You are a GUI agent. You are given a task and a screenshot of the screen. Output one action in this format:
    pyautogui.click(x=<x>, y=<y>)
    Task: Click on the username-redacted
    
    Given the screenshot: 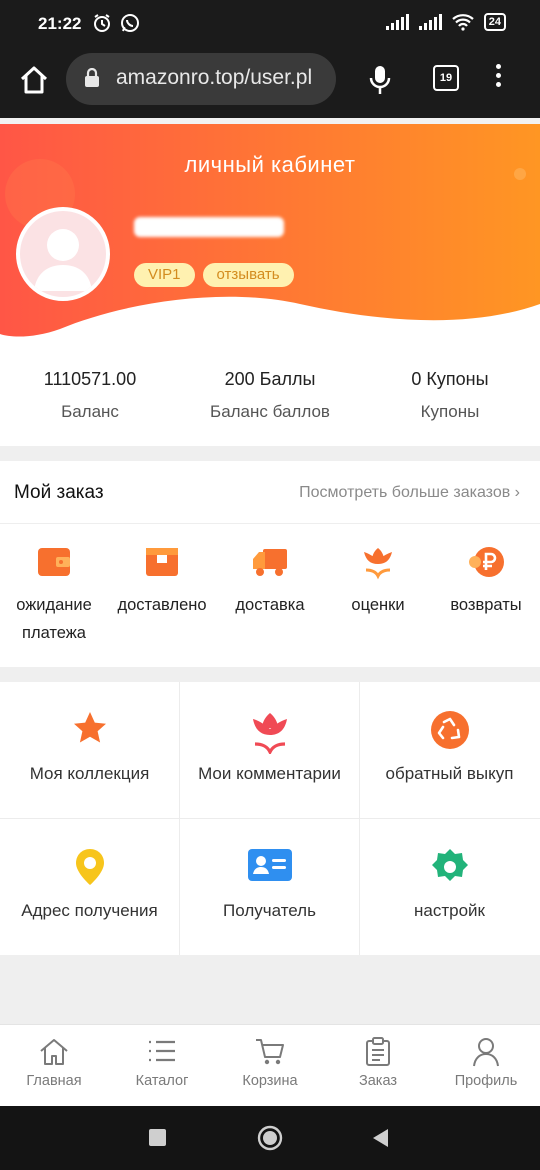 What is the action you would take?
    pyautogui.click(x=209, y=227)
    